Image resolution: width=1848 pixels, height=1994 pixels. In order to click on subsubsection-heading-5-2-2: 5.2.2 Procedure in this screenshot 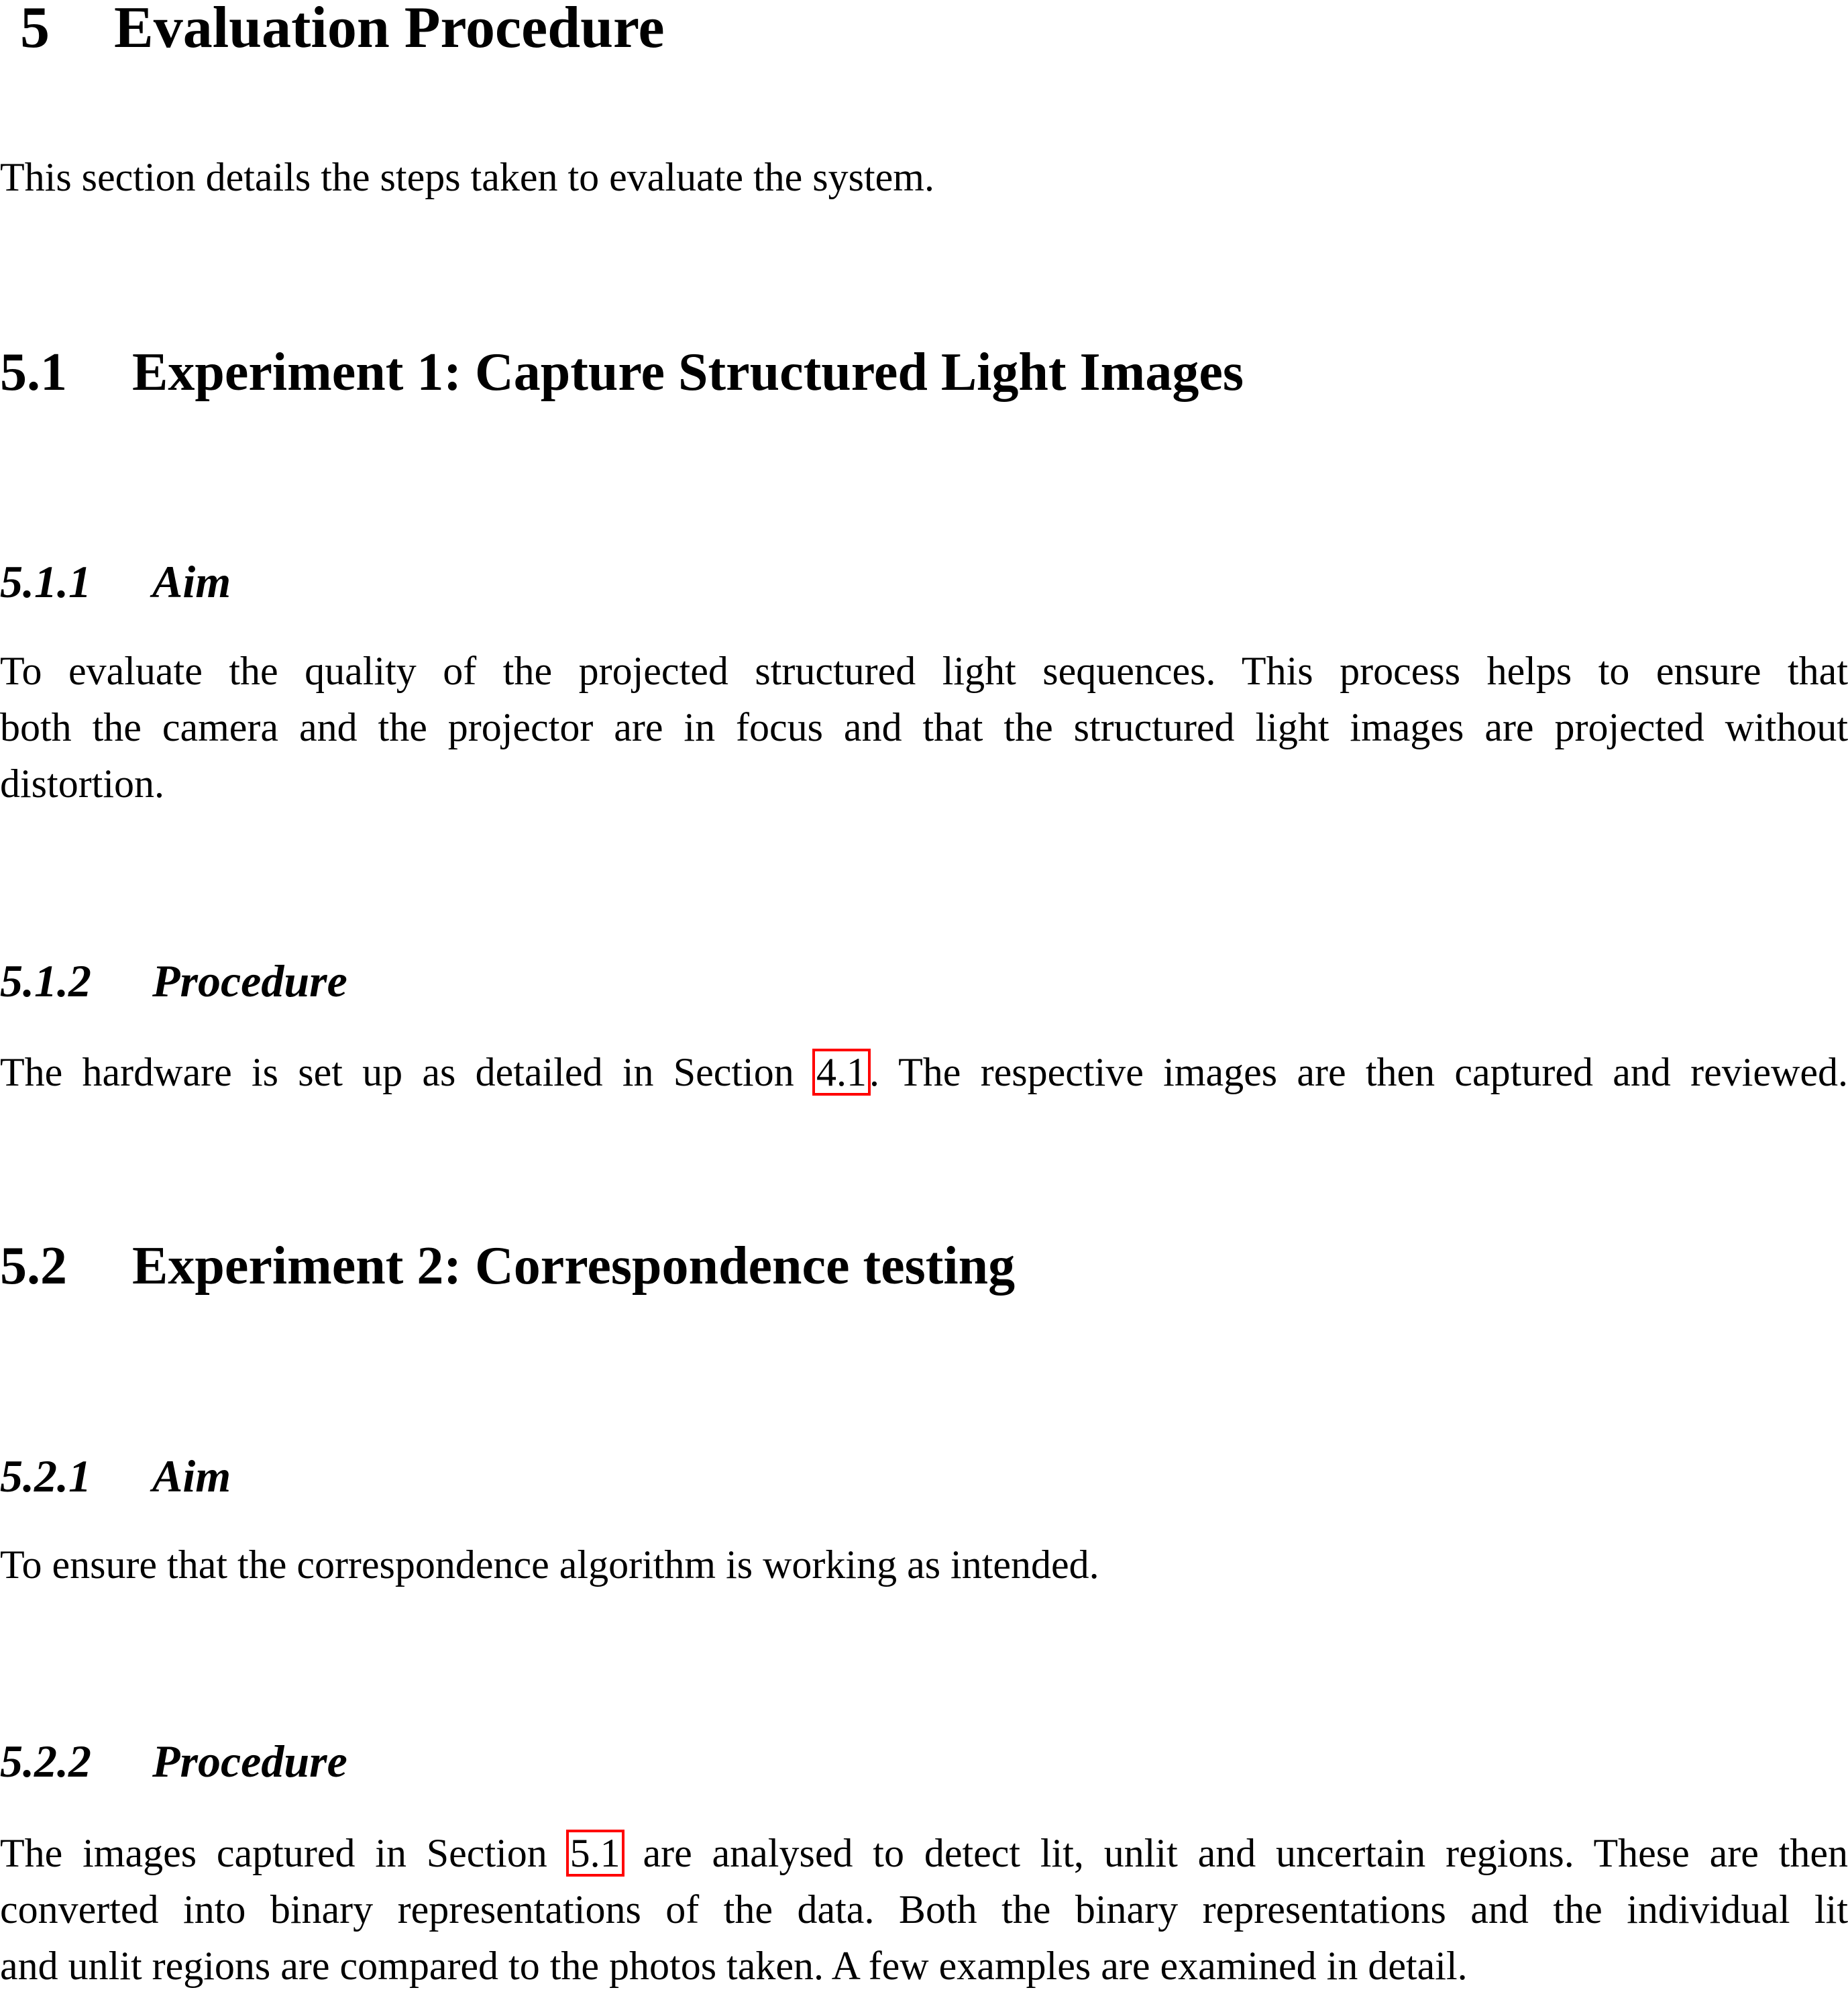, I will do `click(173, 1761)`.